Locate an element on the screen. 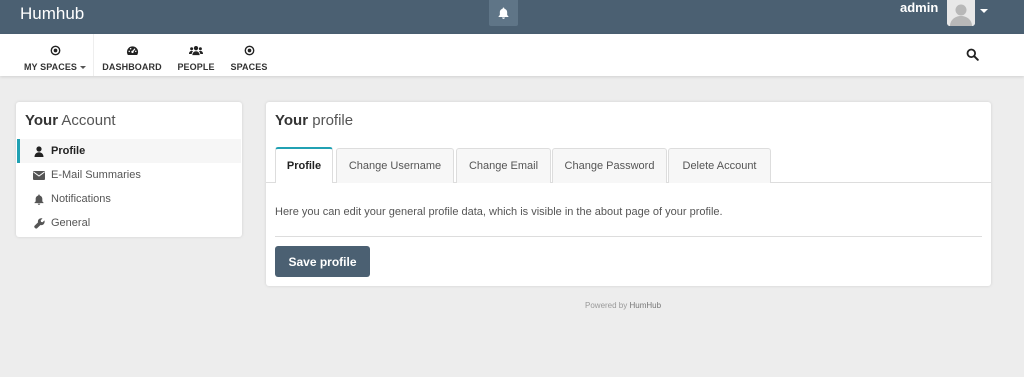  search-button is located at coordinates (973, 55).